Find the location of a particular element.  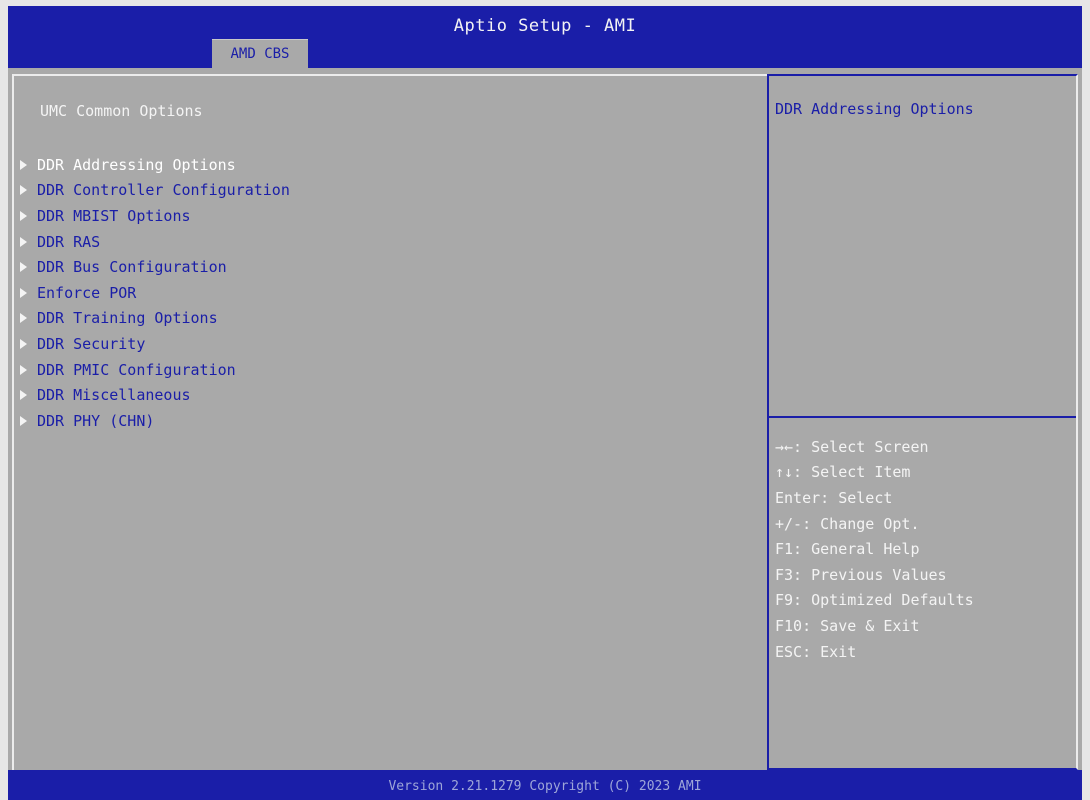

menu-item-label: DDR Security is located at coordinates (91, 343).